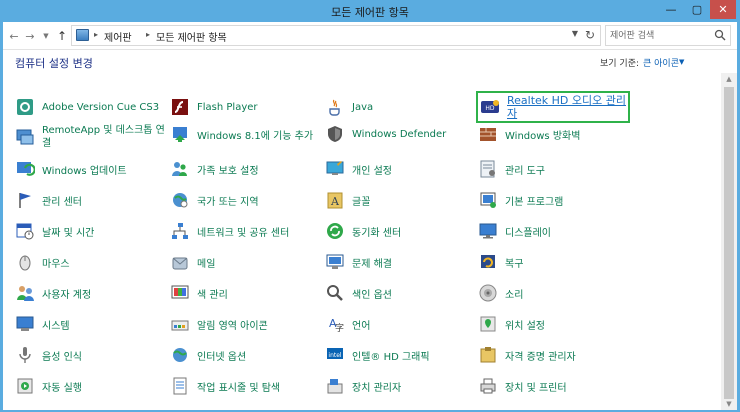  What do you see at coordinates (372, 262) in the screenshot?
I see `control-panel-item-label: 문제 해결` at bounding box center [372, 262].